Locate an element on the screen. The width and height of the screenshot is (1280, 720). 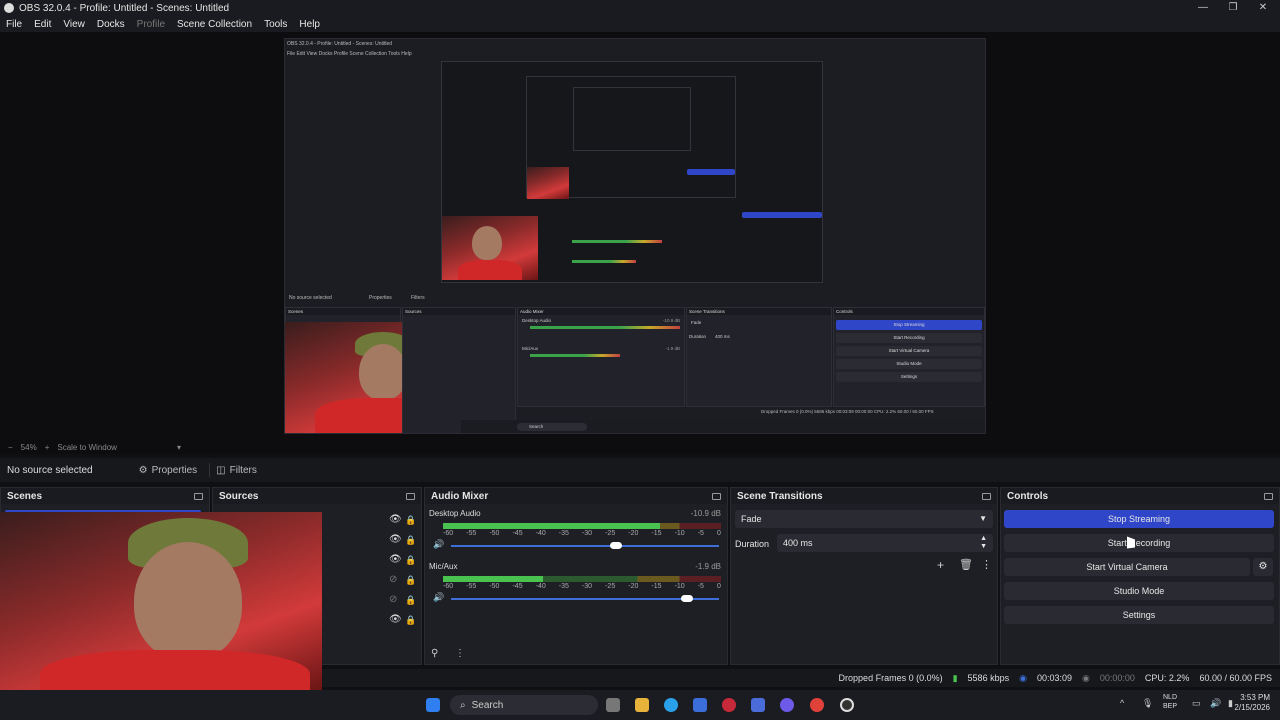
windows-start-icon is located at coordinates (433, 705).